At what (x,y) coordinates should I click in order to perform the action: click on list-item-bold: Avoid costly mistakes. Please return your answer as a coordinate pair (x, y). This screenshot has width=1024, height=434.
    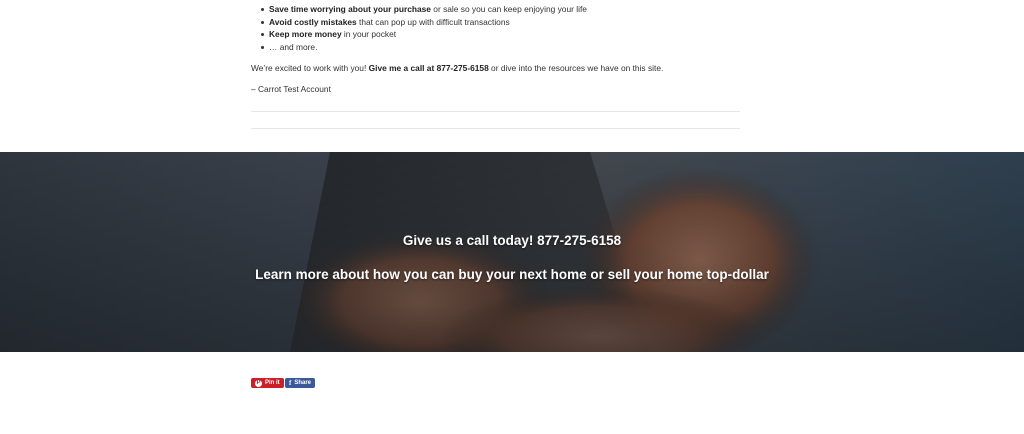
    Looking at the image, I should click on (313, 21).